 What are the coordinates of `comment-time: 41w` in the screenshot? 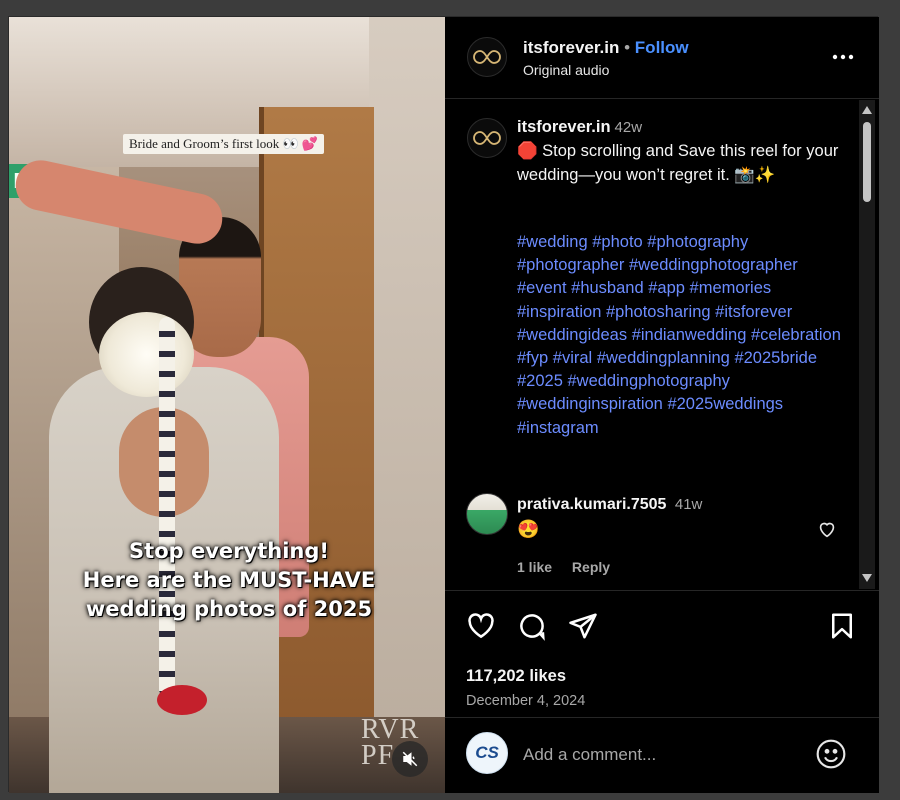 It's located at (689, 504).